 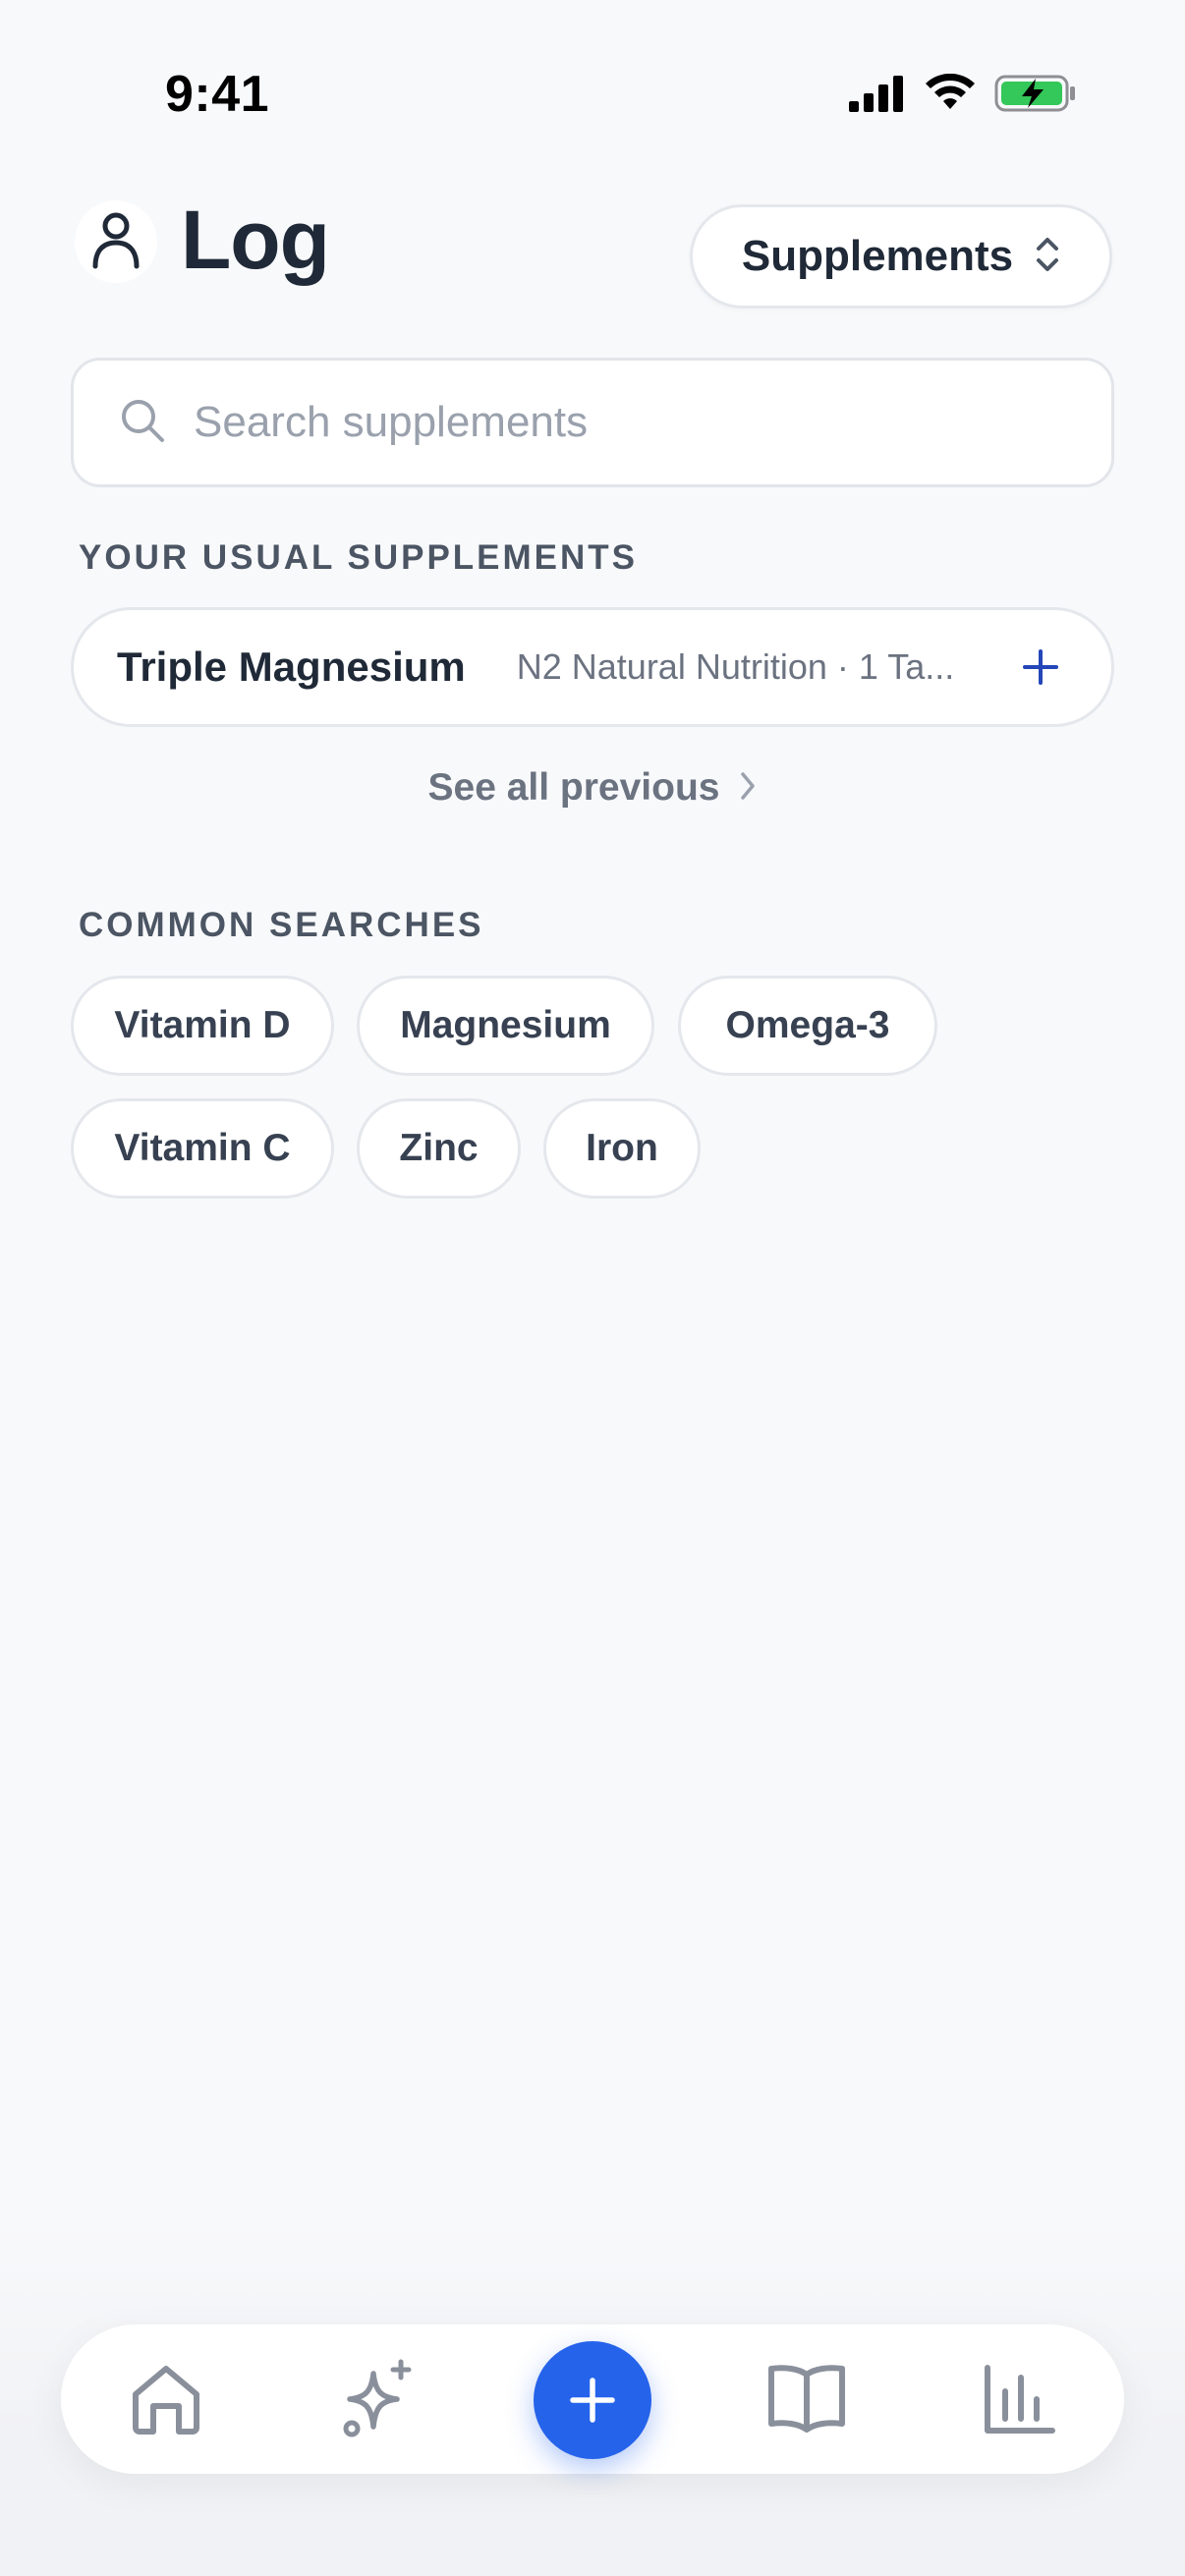 I want to click on chevron-right-icon, so click(x=748, y=788).